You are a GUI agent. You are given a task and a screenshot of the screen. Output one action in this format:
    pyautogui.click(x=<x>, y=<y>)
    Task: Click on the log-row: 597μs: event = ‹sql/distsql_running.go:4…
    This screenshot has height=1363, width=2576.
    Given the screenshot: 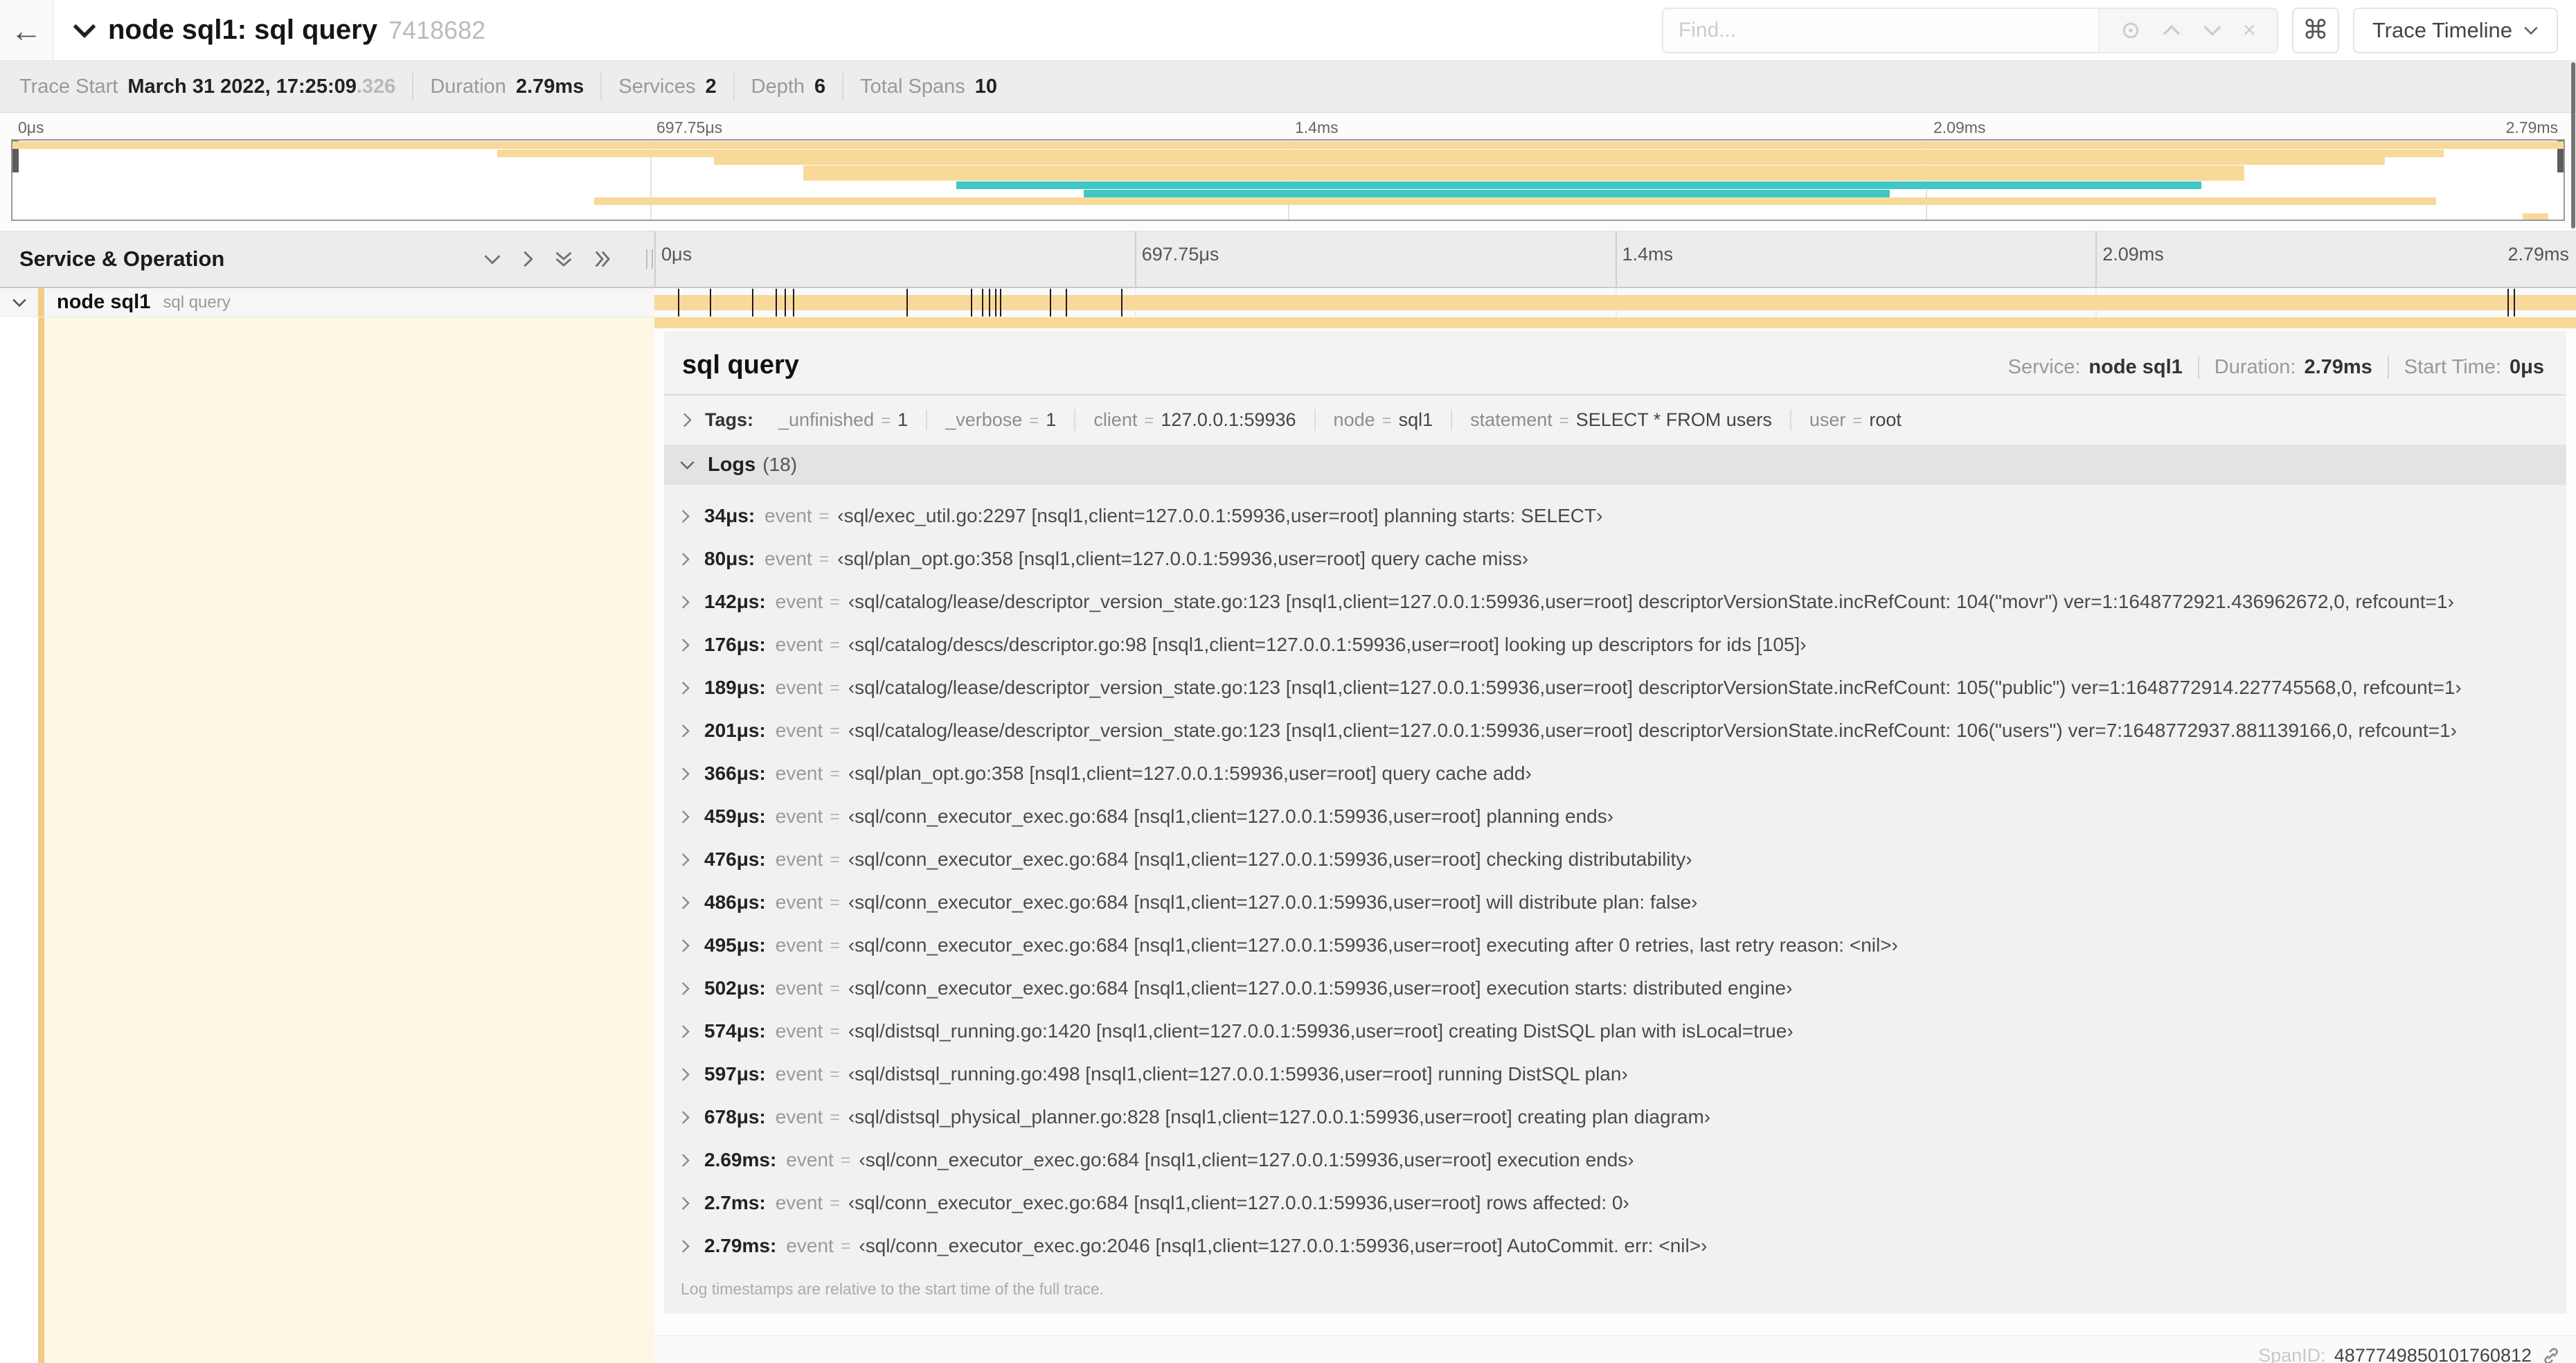 What is the action you would take?
    pyautogui.click(x=1615, y=1074)
    